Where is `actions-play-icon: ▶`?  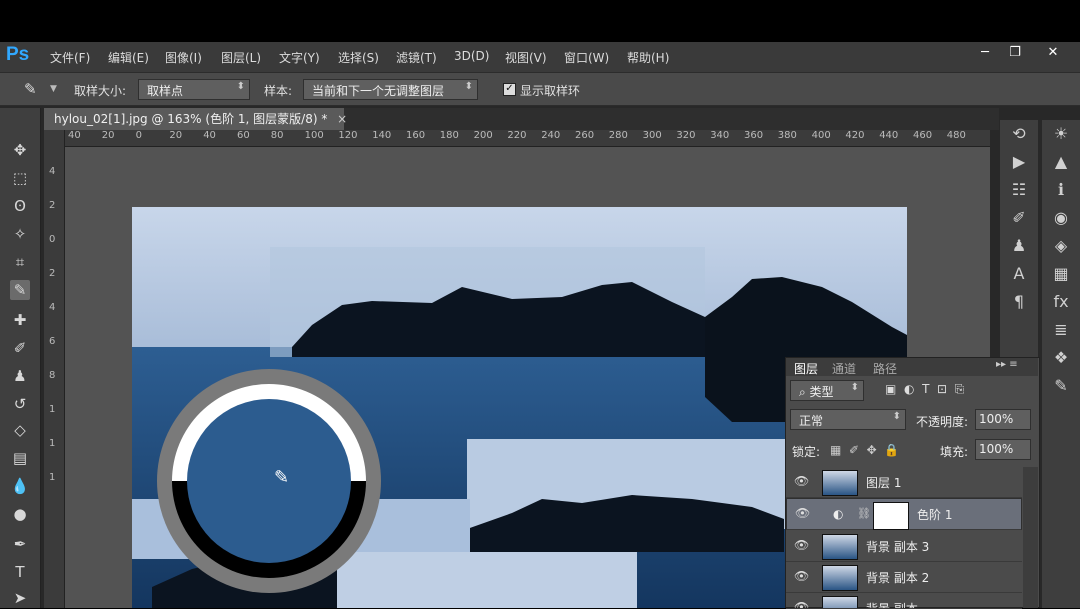
actions-play-icon: ▶ is located at coordinates (1019, 162).